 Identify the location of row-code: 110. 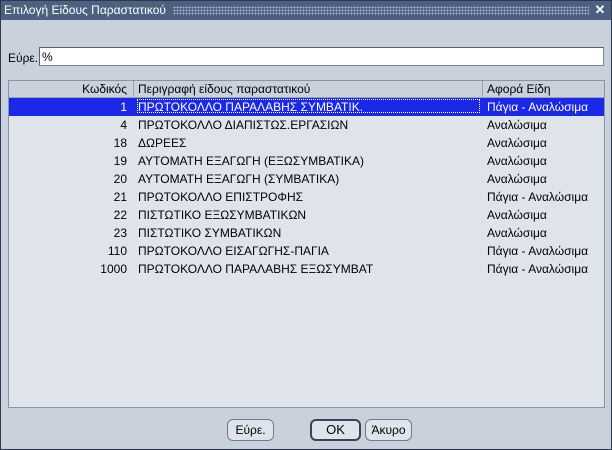
(117, 251).